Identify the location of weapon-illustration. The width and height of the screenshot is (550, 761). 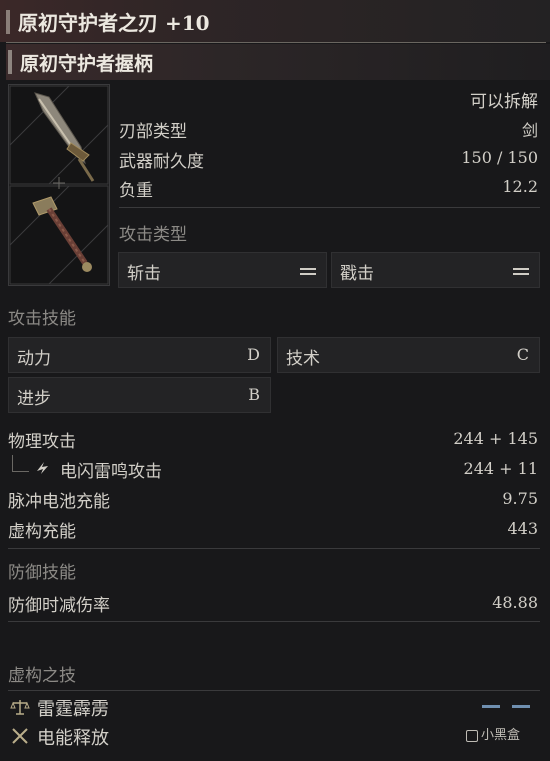
(59, 185).